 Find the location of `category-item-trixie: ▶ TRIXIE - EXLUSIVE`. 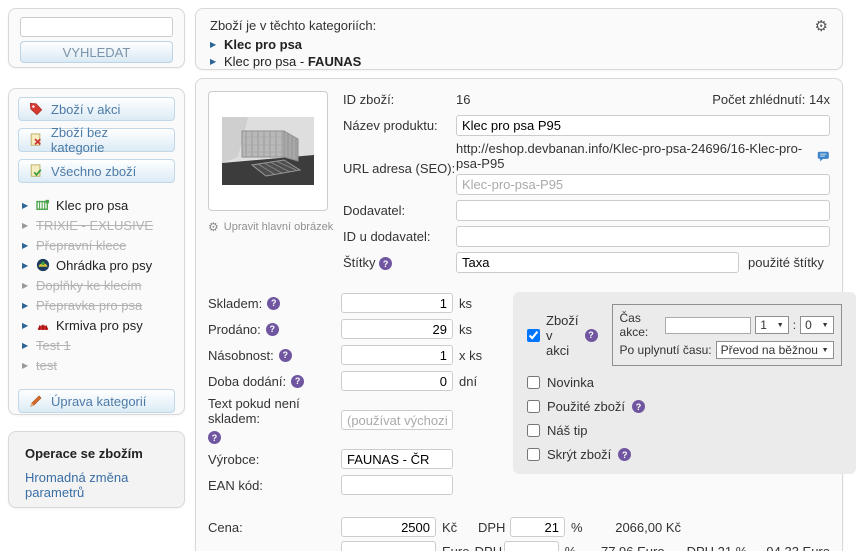

category-item-trixie: ▶ TRIXIE - EXLUSIVE is located at coordinates (98, 225).